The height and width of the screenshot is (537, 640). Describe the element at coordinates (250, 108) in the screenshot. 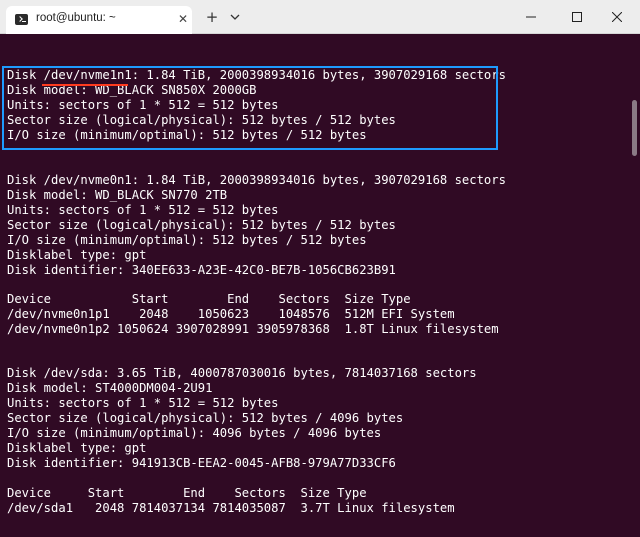

I see `highlight-box` at that location.